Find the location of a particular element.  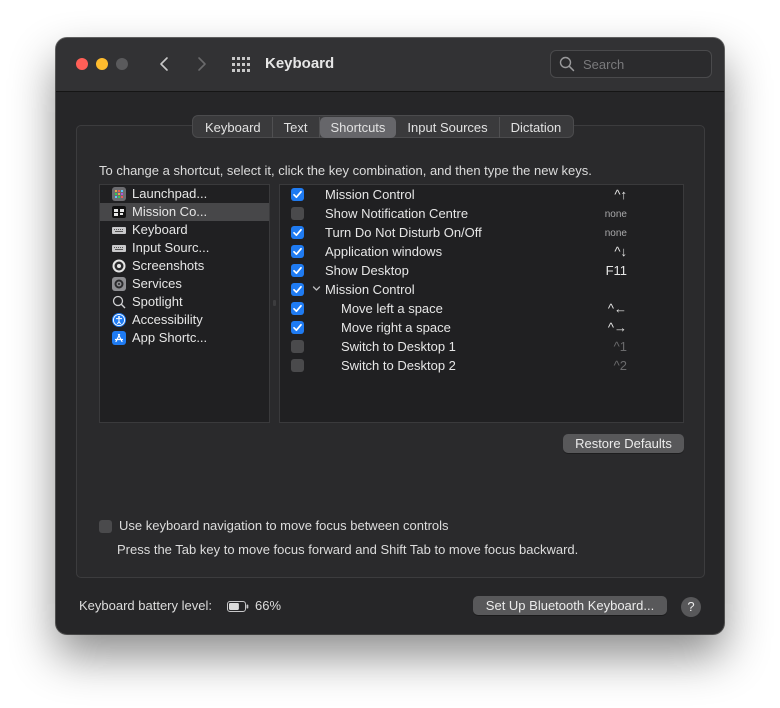

shortcut-row: Switch to Desktop 2 ^2 is located at coordinates (481, 365).